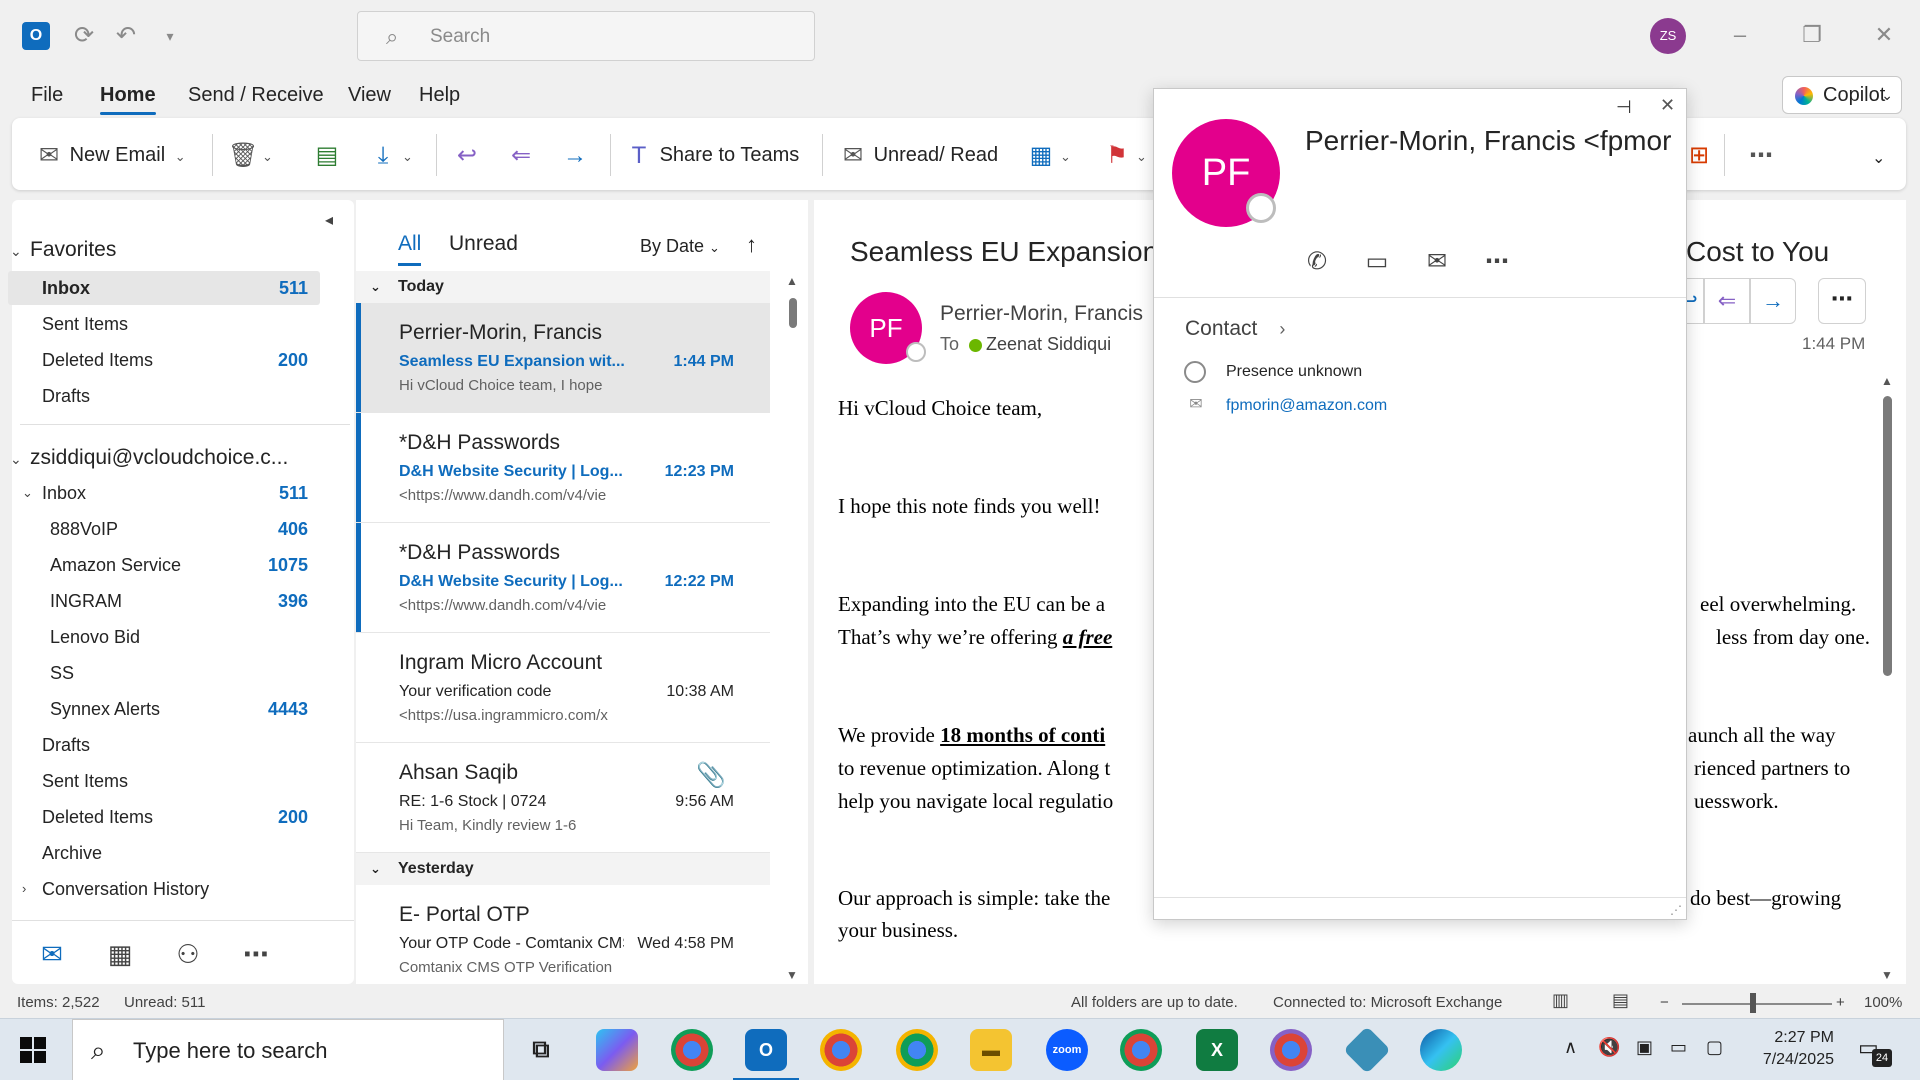  Describe the element at coordinates (1437, 264) in the screenshot. I see `email-icon: ✉` at that location.